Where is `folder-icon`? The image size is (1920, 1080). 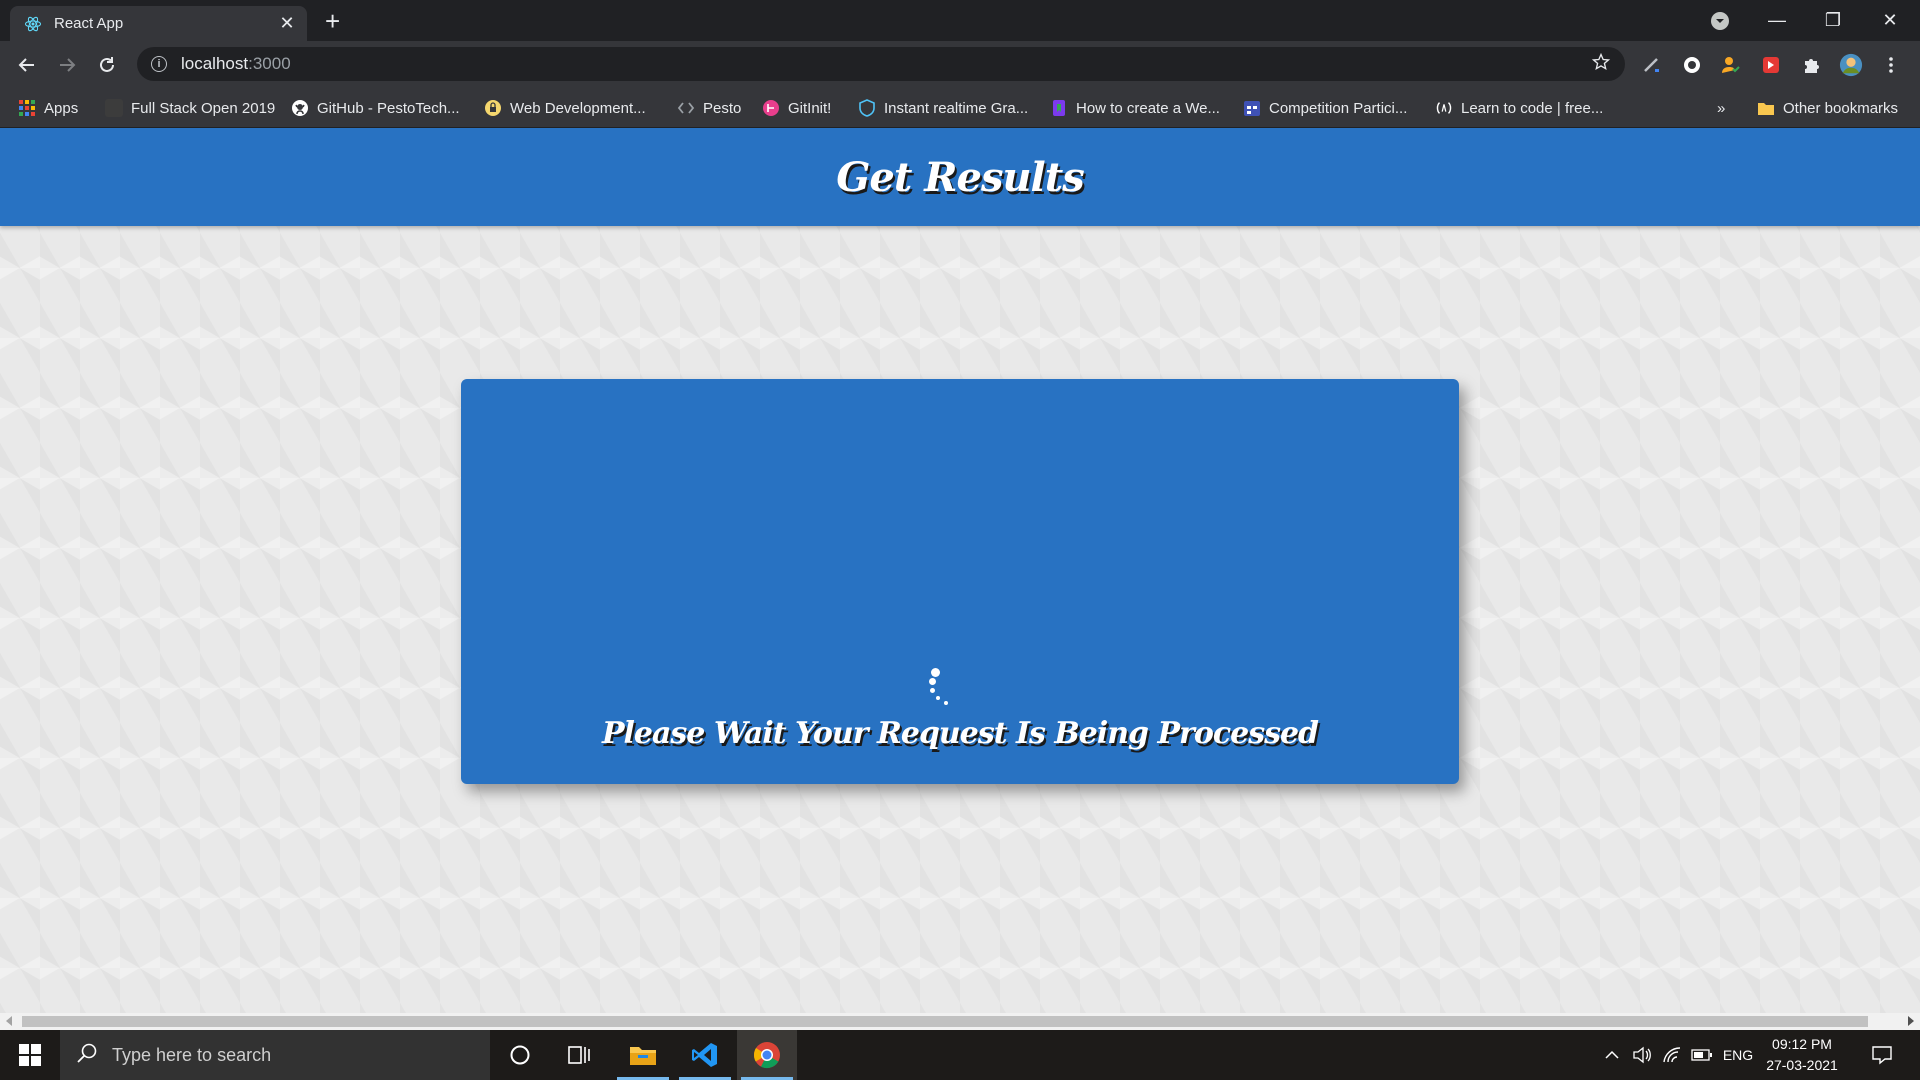 folder-icon is located at coordinates (1766, 108).